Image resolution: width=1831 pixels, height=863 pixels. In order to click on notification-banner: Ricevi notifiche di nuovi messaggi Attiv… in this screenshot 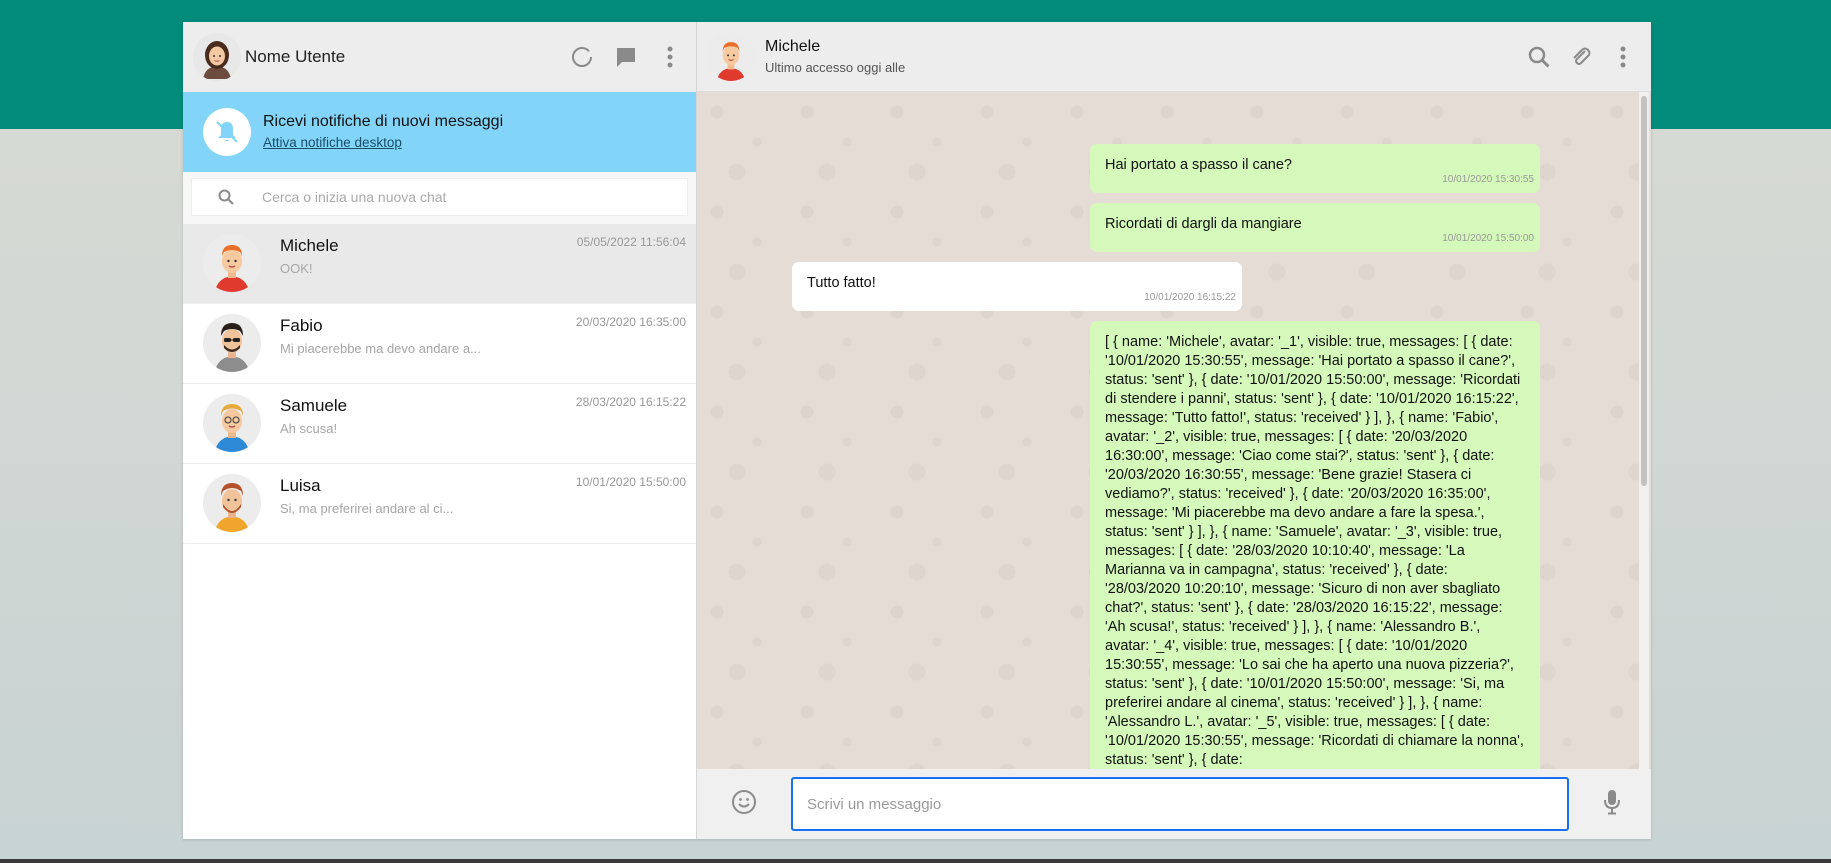, I will do `click(439, 132)`.